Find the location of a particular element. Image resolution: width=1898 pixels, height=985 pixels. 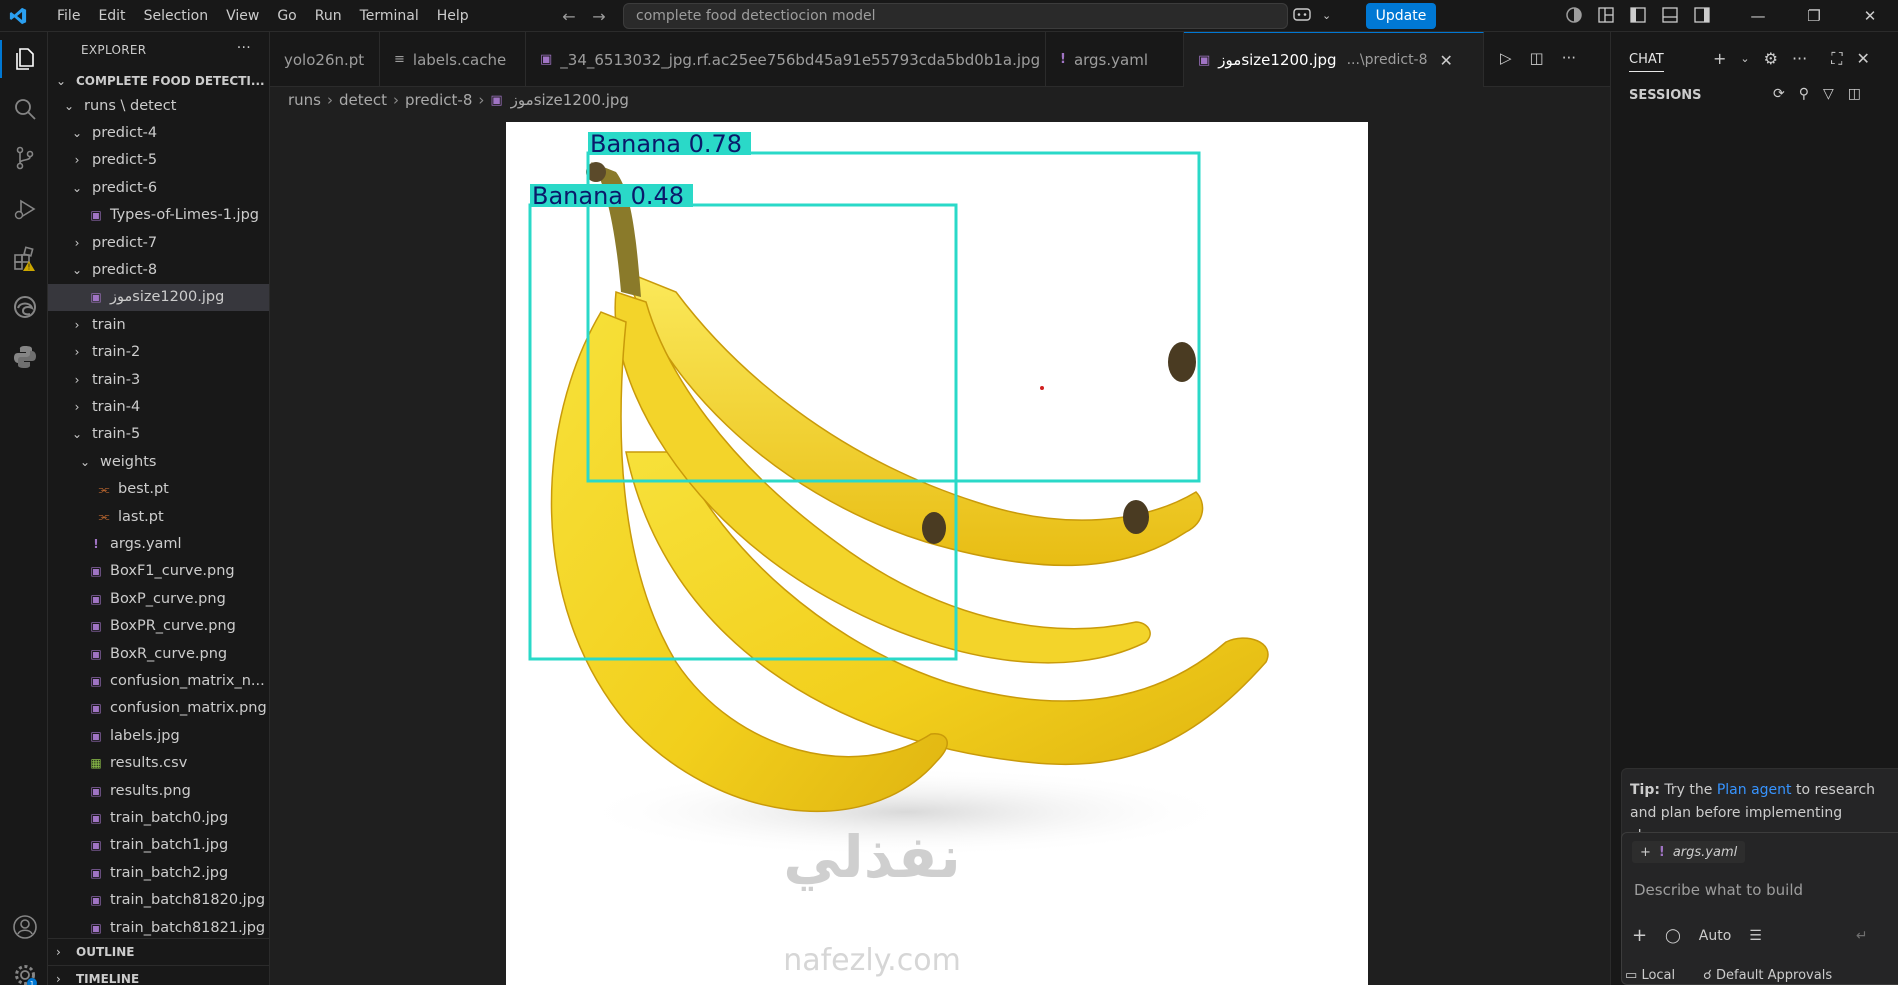

copilot-dropdown-chevron-icon: ⌄ is located at coordinates (1326, 16).